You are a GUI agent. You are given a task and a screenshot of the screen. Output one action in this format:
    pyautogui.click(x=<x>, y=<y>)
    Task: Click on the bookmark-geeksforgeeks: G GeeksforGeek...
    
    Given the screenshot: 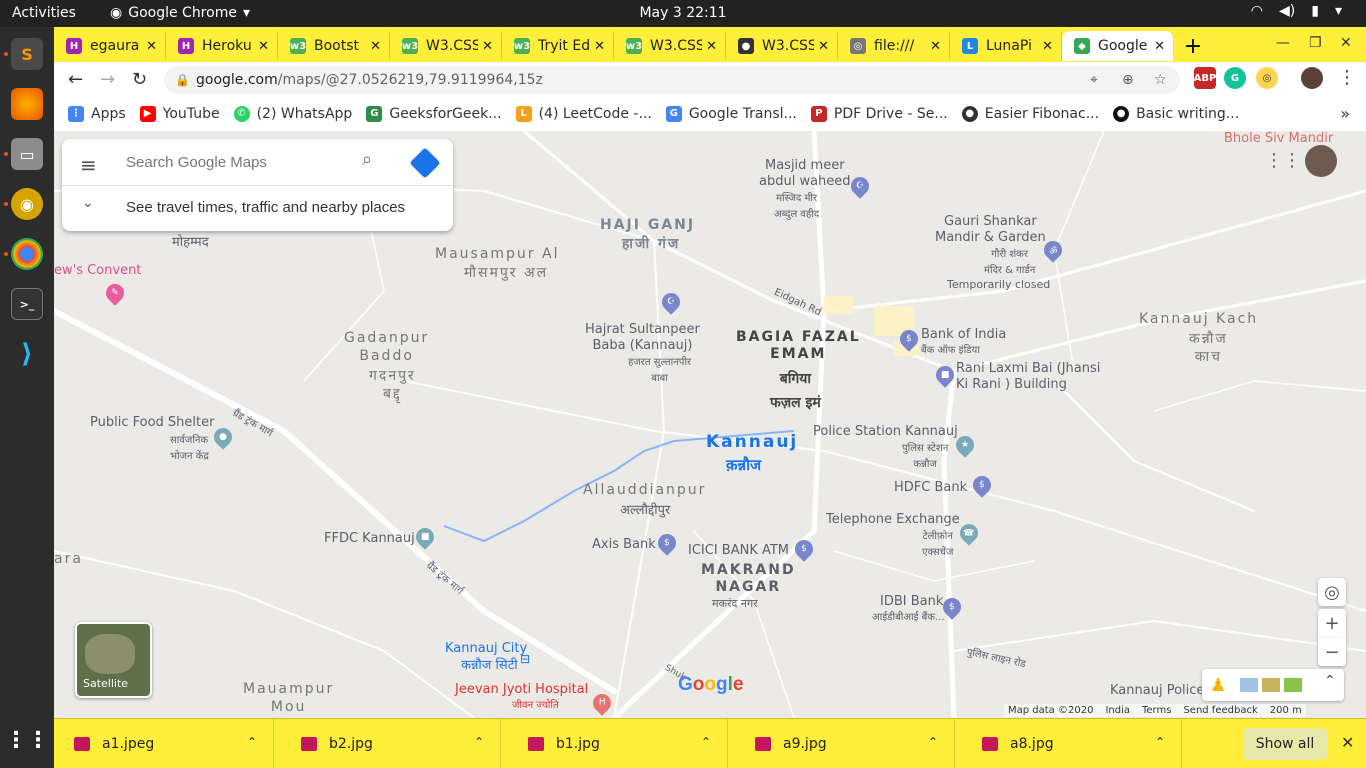 What is the action you would take?
    pyautogui.click(x=434, y=113)
    